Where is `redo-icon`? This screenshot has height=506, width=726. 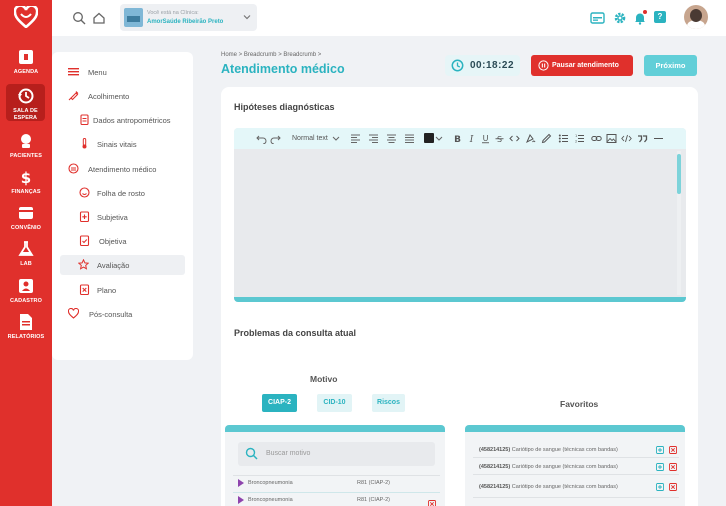
redo-icon is located at coordinates (275, 138).